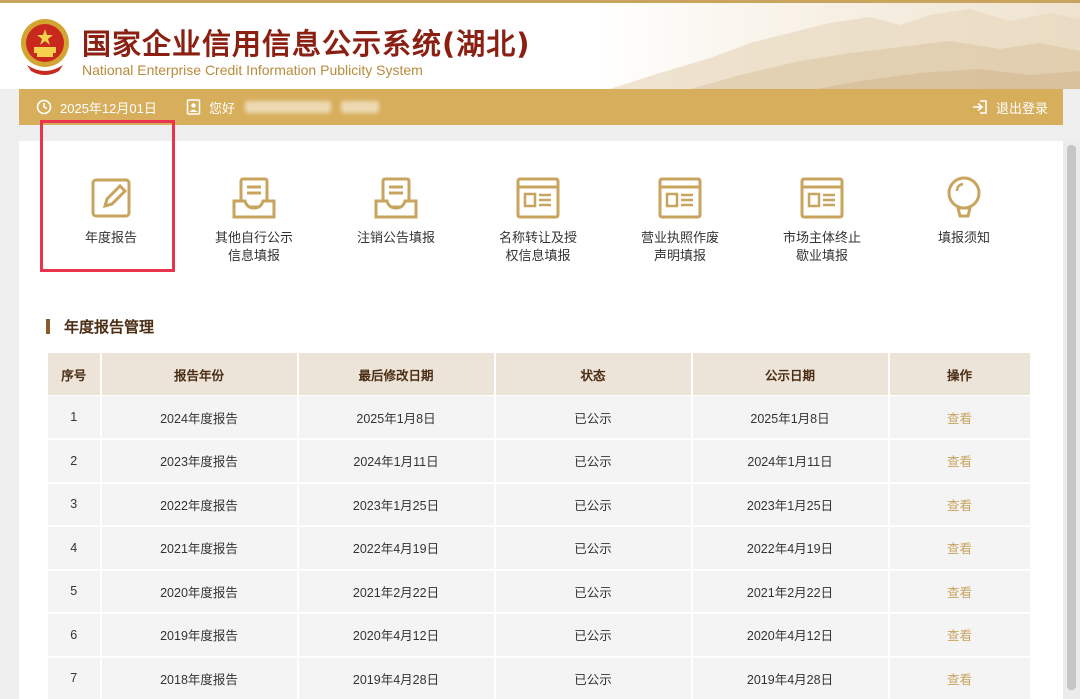 Image resolution: width=1080 pixels, height=699 pixels. I want to click on greeting-text: 您好, so click(222, 108).